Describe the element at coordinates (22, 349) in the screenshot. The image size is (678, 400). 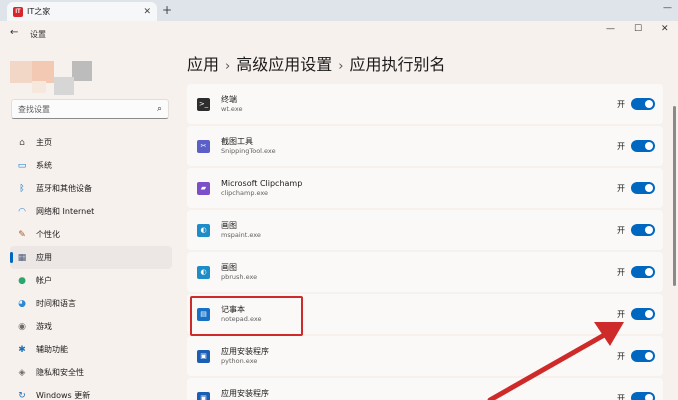
I see `accessibility-icon: ✱` at that location.